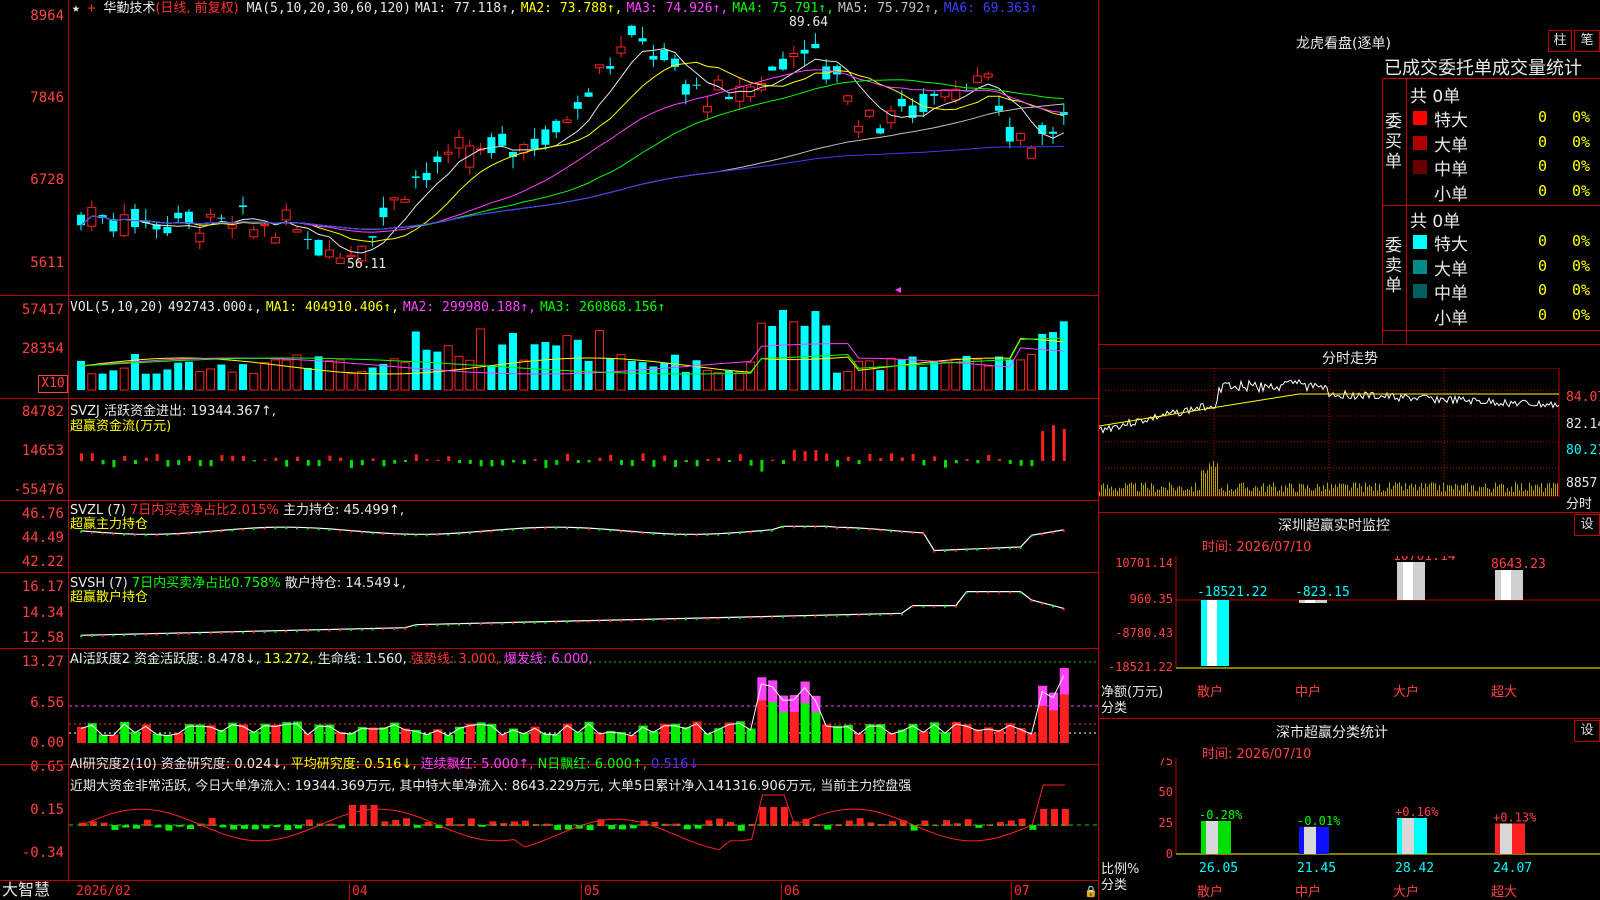 This screenshot has width=1600, height=900. Describe the element at coordinates (92, 8) in the screenshot. I see `add-icon: +` at that location.